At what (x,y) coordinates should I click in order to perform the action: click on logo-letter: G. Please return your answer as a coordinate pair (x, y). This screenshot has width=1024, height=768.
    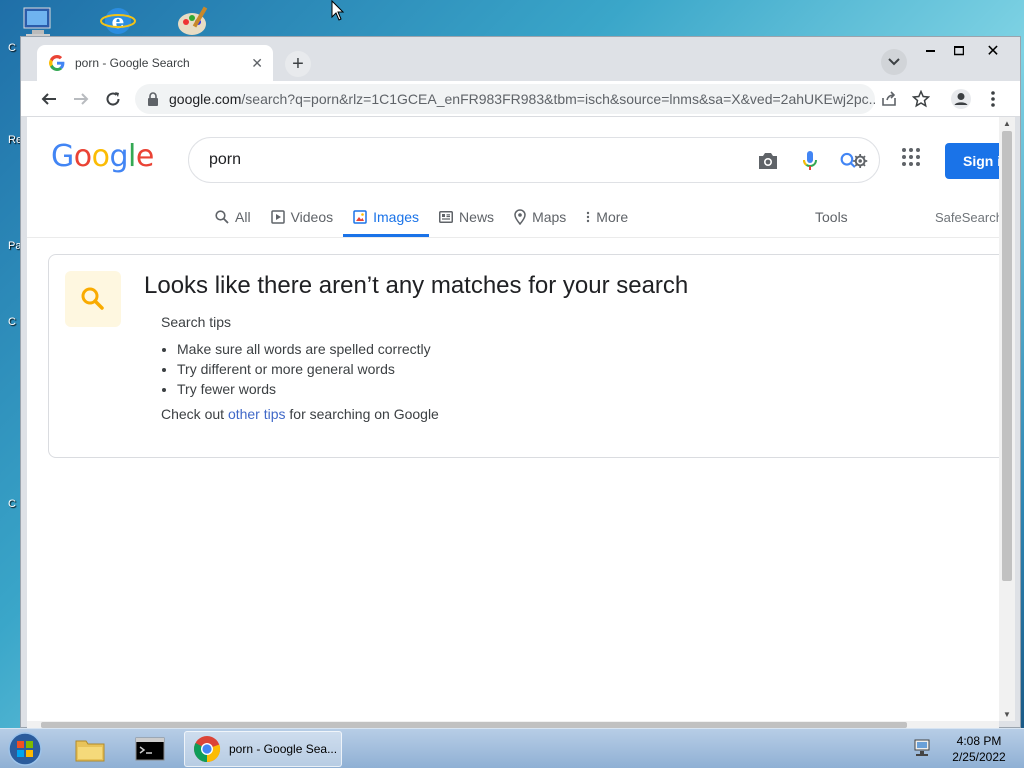
    Looking at the image, I should click on (62, 156).